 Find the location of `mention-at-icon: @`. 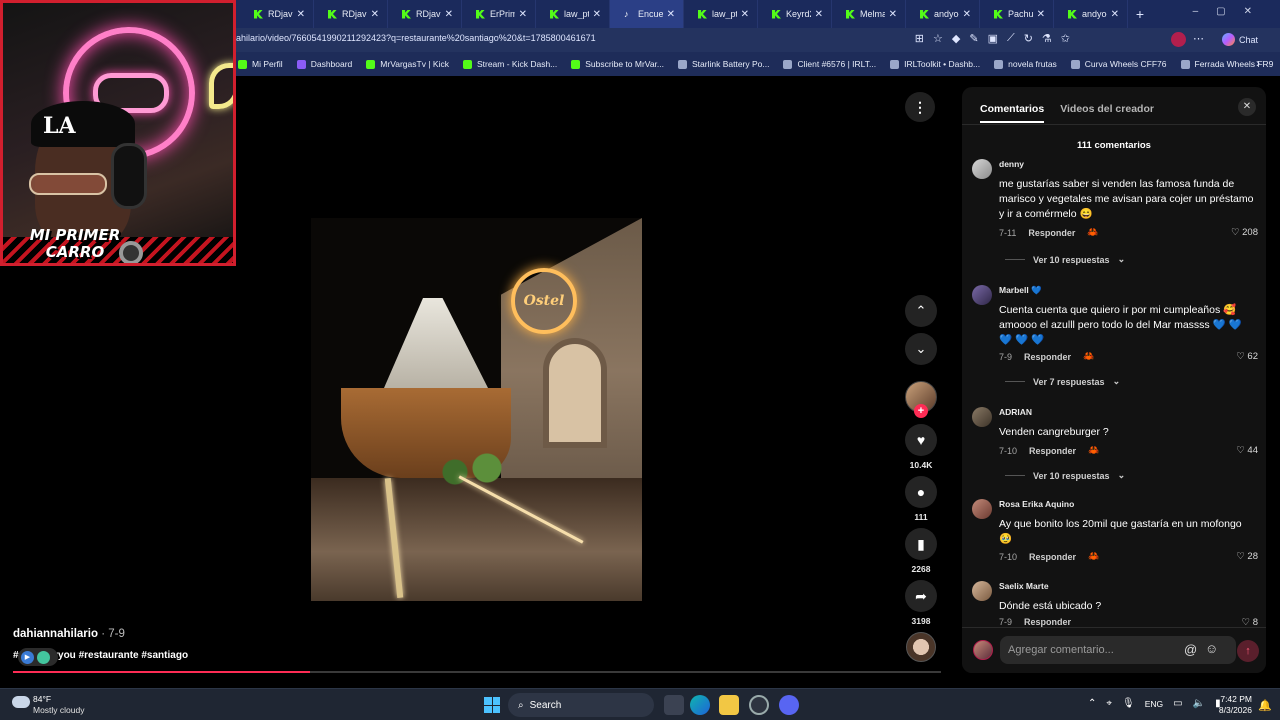

mention-at-icon: @ is located at coordinates (1190, 649).